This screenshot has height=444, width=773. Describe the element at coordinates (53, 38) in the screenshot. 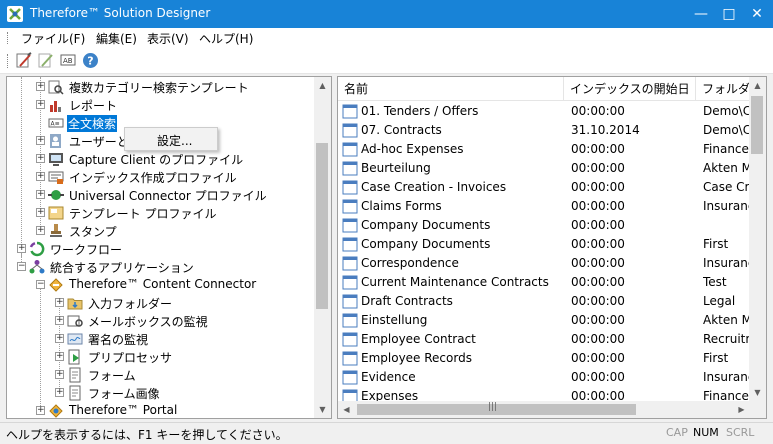

I see `menu-file: ファイル(F)` at that location.